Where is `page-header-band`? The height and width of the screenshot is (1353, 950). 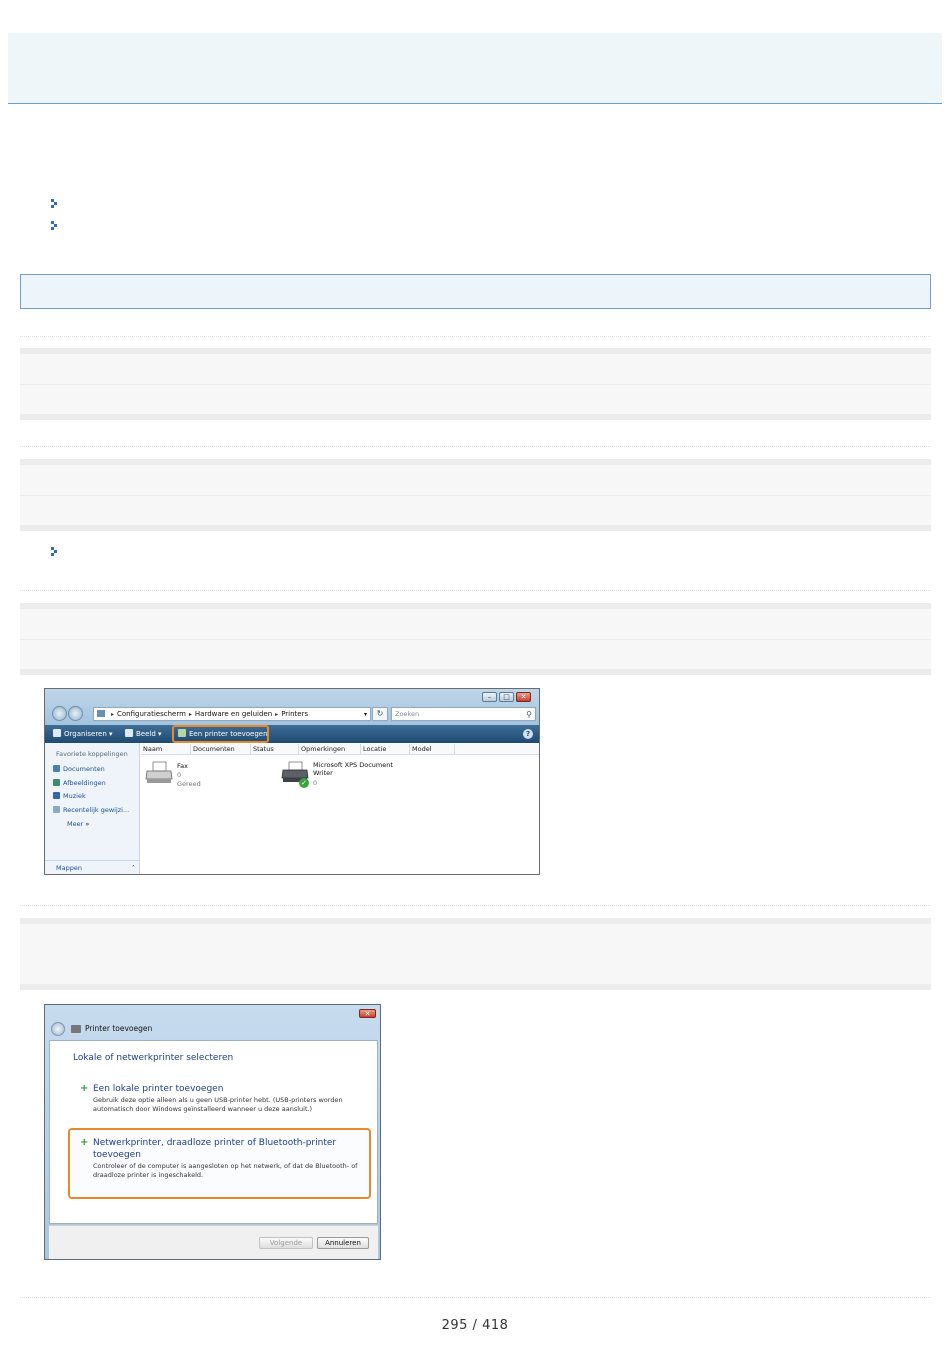
page-header-band is located at coordinates (475, 68).